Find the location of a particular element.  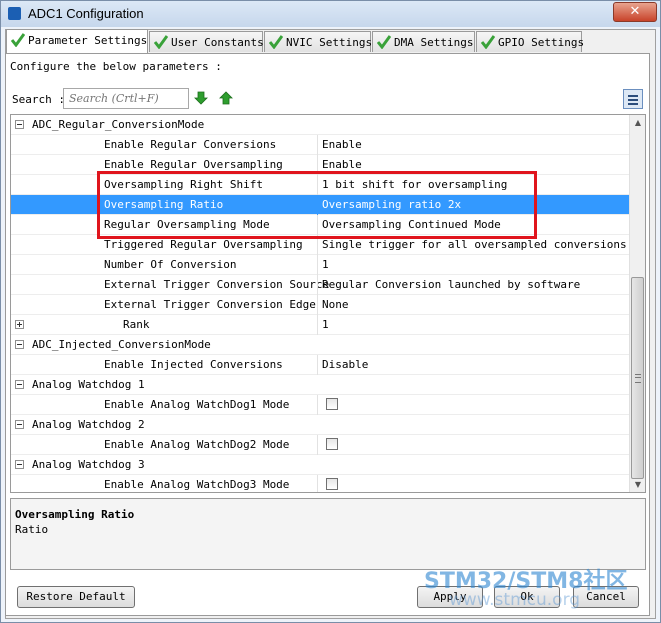

param-name: Number Of Conversion is located at coordinates (170, 264).